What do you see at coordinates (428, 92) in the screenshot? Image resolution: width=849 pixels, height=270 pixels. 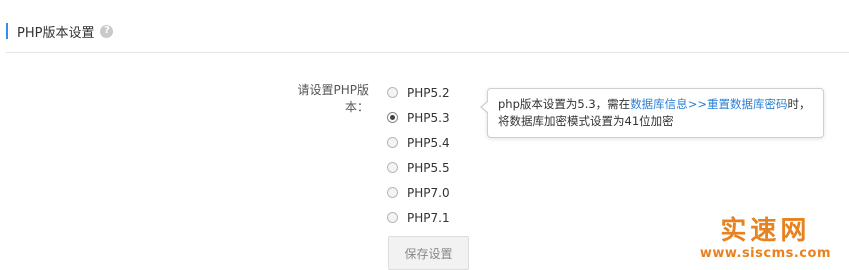 I see `radio-label: PHP5.2` at bounding box center [428, 92].